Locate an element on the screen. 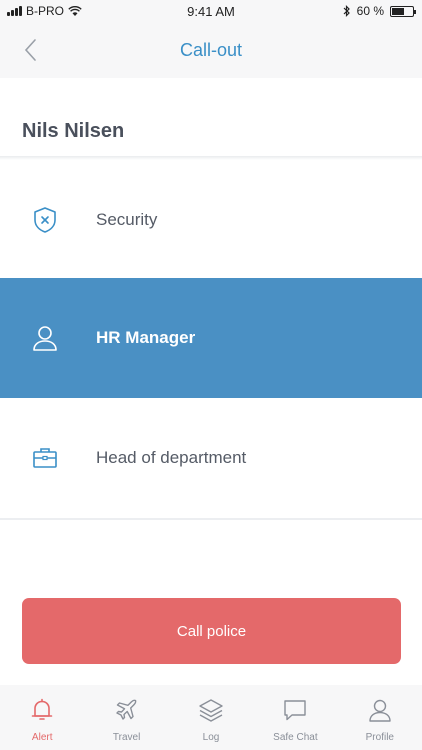 The height and width of the screenshot is (750, 422). call-police-button: Call police is located at coordinates (211, 631).